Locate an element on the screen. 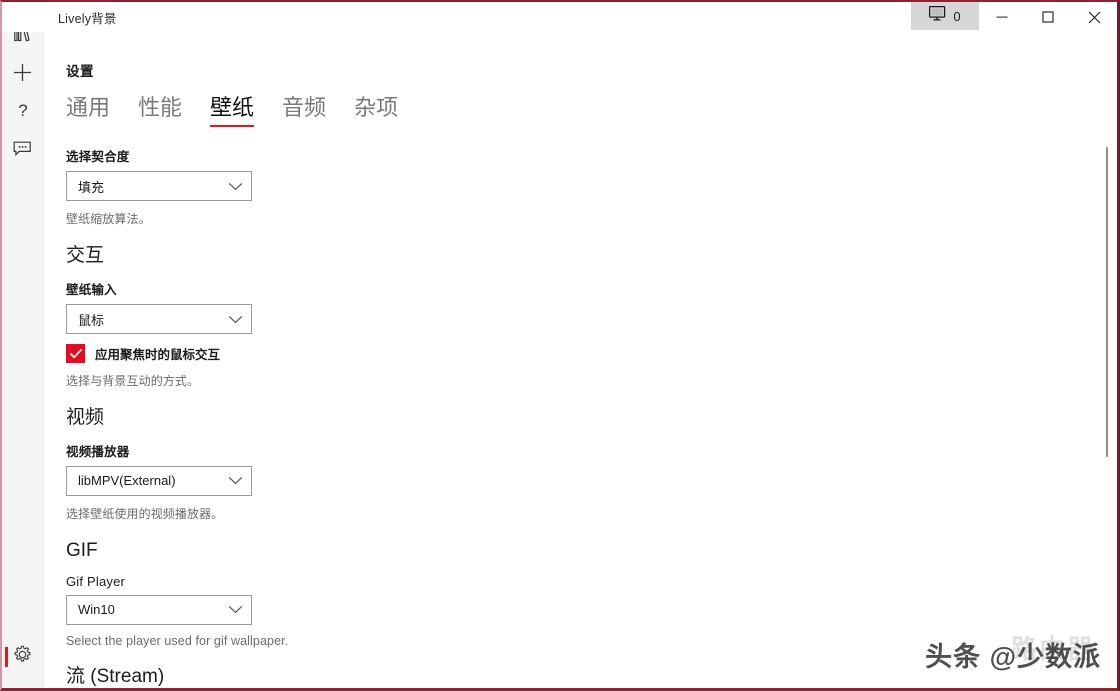  plus-icon is located at coordinates (22, 75).